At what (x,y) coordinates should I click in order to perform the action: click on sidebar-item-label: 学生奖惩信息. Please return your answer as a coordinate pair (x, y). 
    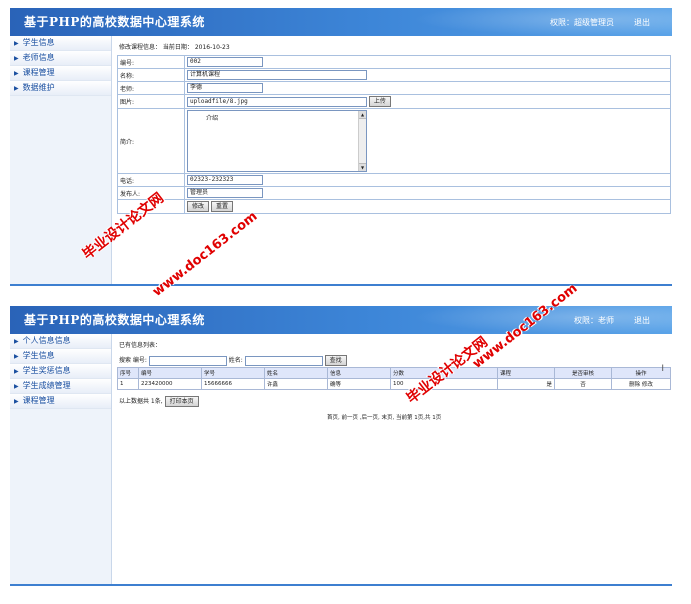
    Looking at the image, I should click on (46, 370).